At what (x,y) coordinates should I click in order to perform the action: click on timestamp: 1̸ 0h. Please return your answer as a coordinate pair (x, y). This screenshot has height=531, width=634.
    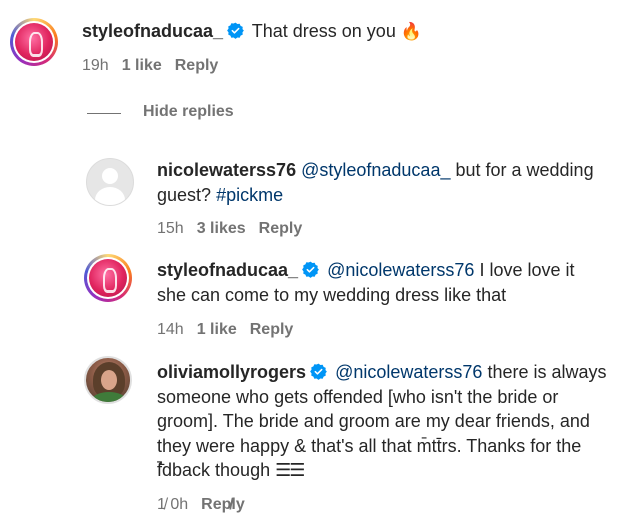
    Looking at the image, I should click on (172, 504).